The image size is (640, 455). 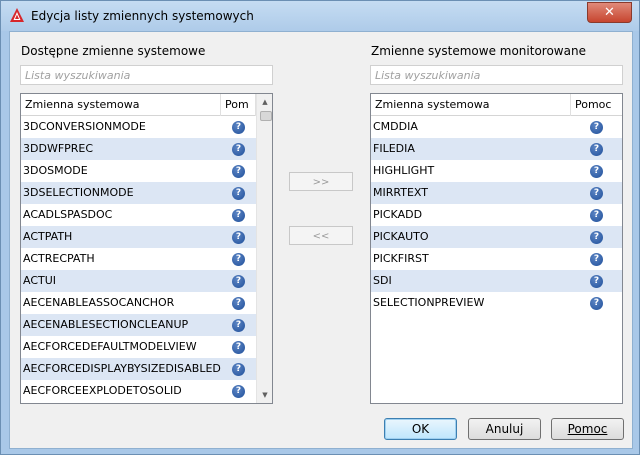 I want to click on variable-name: ACTUI, so click(x=40, y=280).